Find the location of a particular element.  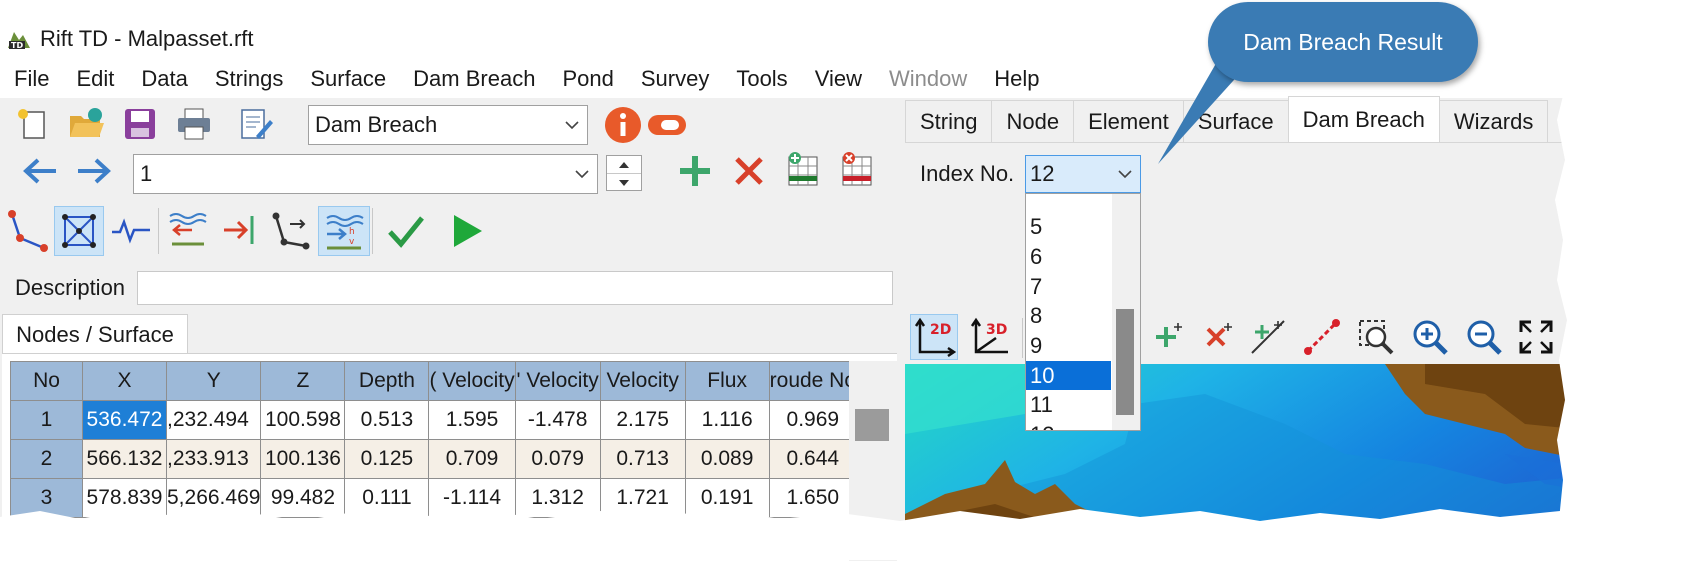

mode-select: Dam Breach is located at coordinates (448, 125).